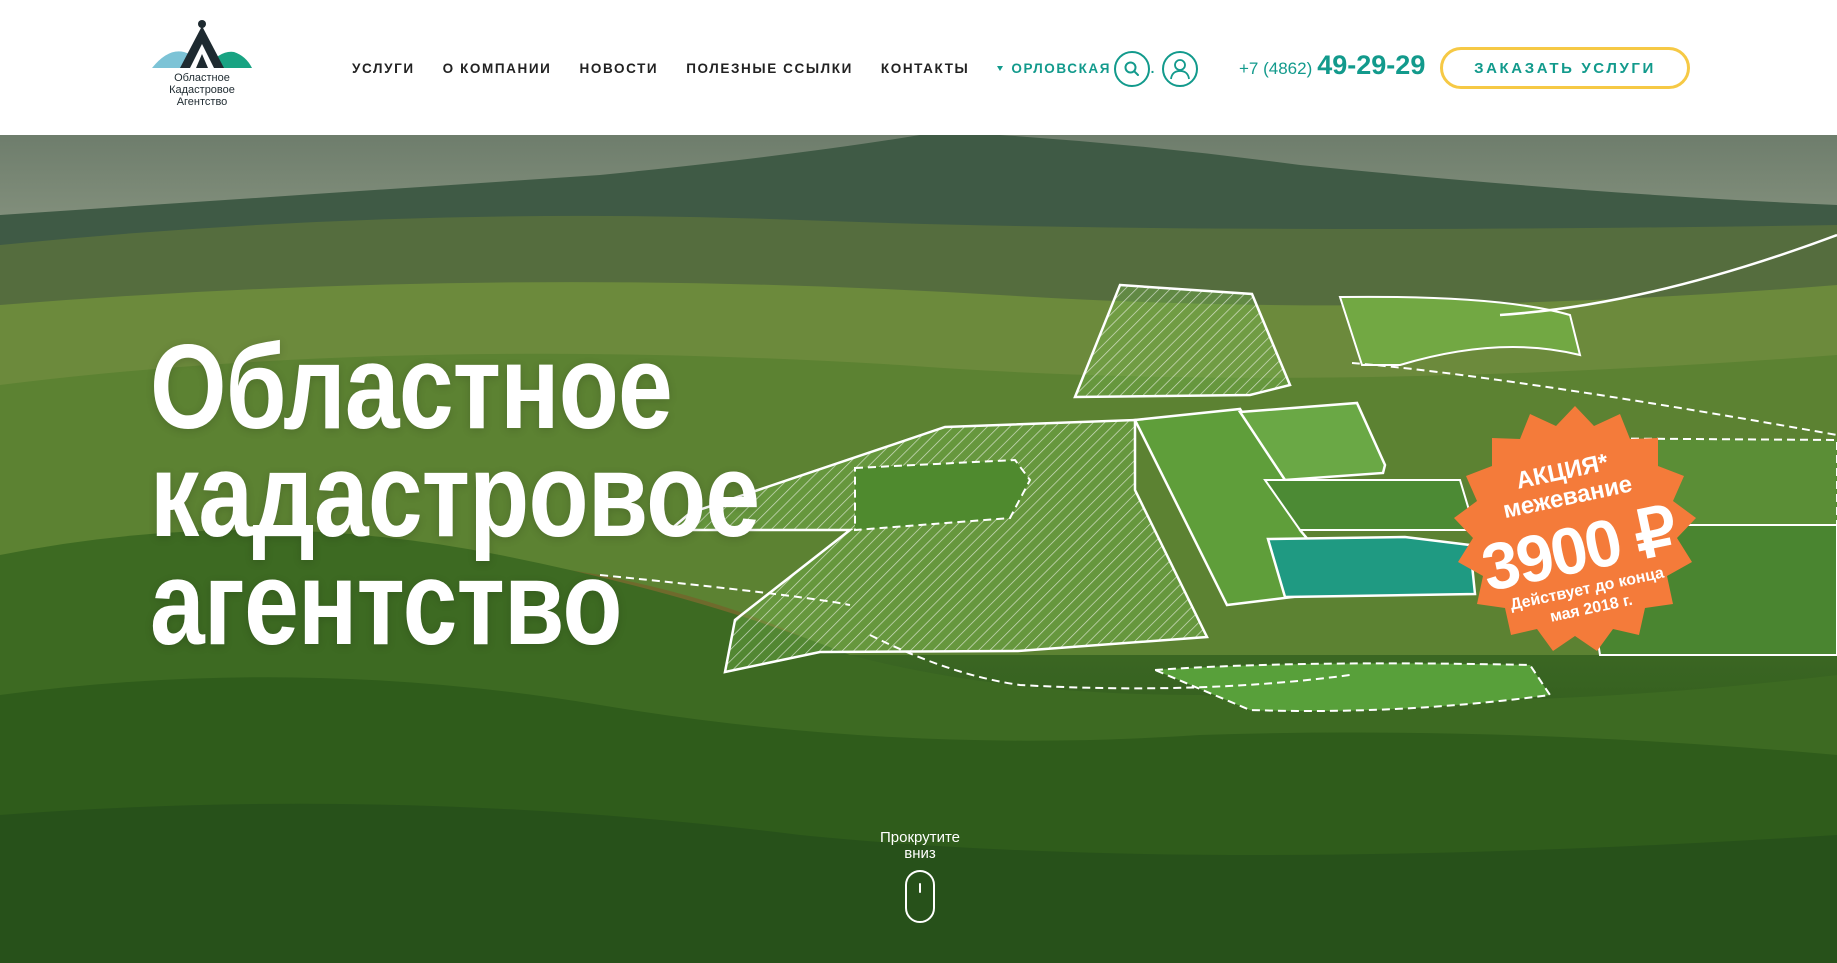 The width and height of the screenshot is (1837, 963). What do you see at coordinates (920, 888) in the screenshot?
I see `mouse-wheel` at bounding box center [920, 888].